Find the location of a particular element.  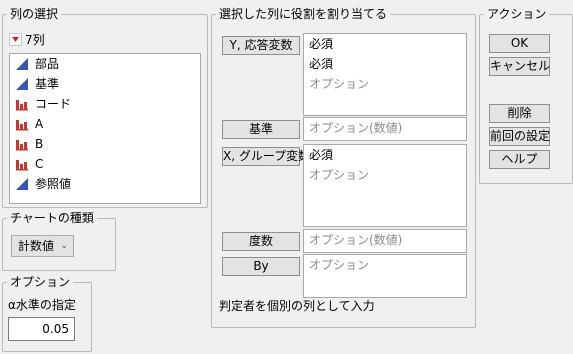

by-role-box: オプション is located at coordinates (385, 276).